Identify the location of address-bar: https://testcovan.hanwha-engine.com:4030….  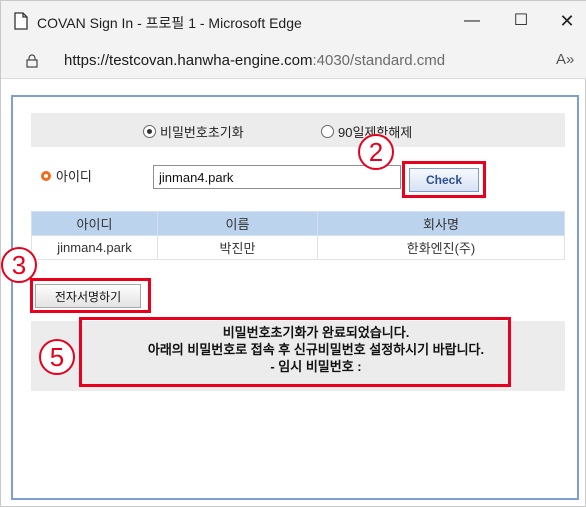
(293, 60).